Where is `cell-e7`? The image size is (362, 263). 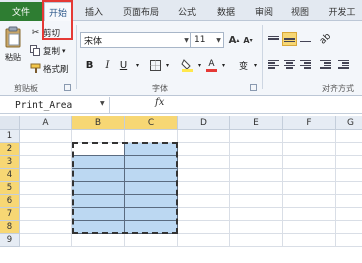 cell-e7 is located at coordinates (256, 214).